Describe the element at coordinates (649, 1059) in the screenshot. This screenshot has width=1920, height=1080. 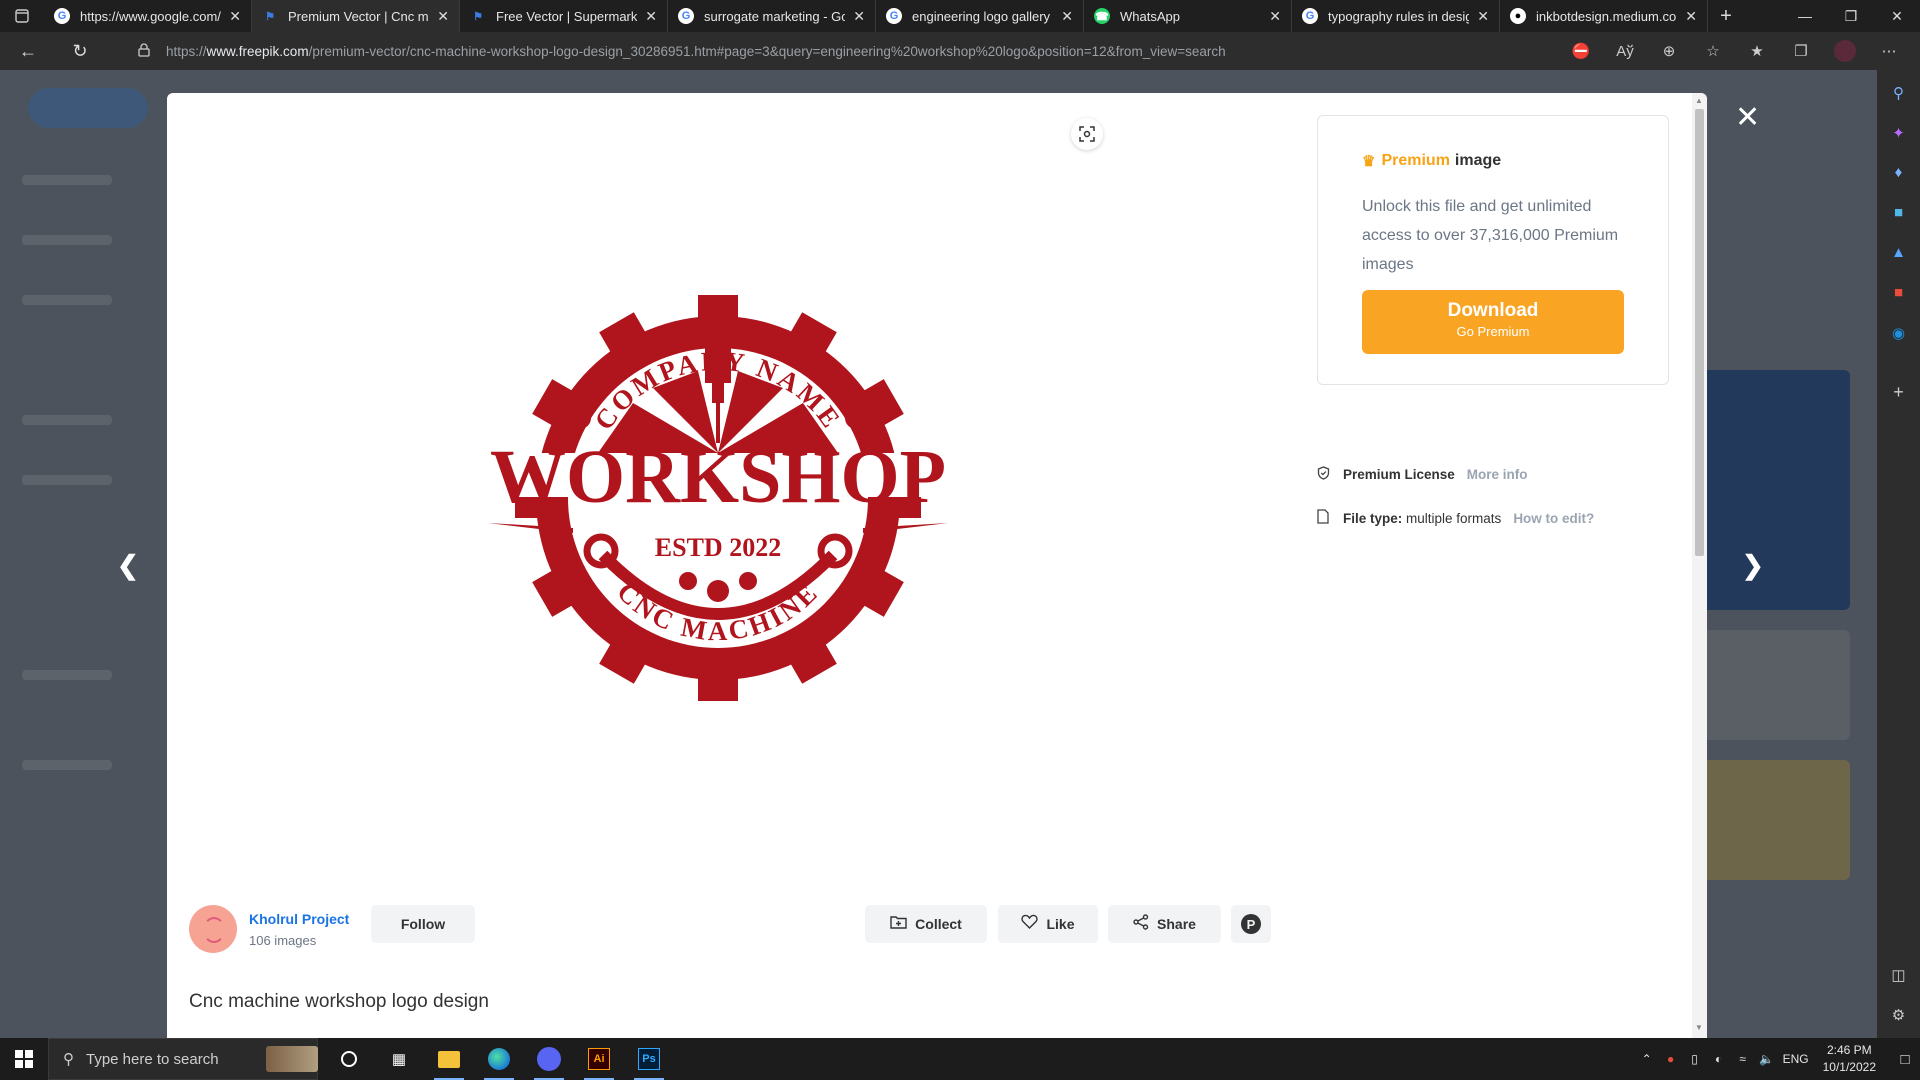
I see `photoshop-icon: Ps` at that location.